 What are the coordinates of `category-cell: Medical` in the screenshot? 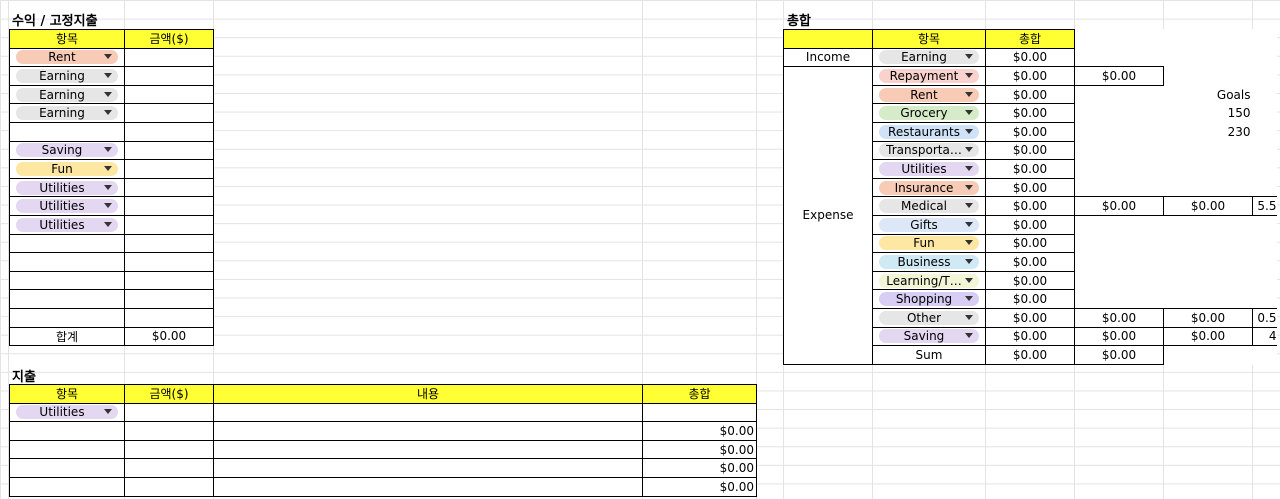 It's located at (929, 206).